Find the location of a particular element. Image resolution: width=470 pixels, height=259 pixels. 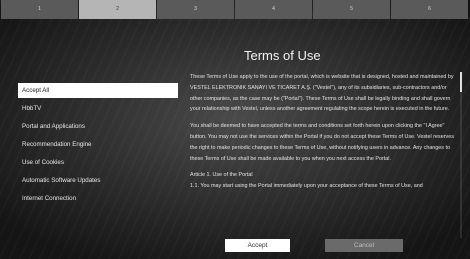

step-6: 6 is located at coordinates (429, 9).